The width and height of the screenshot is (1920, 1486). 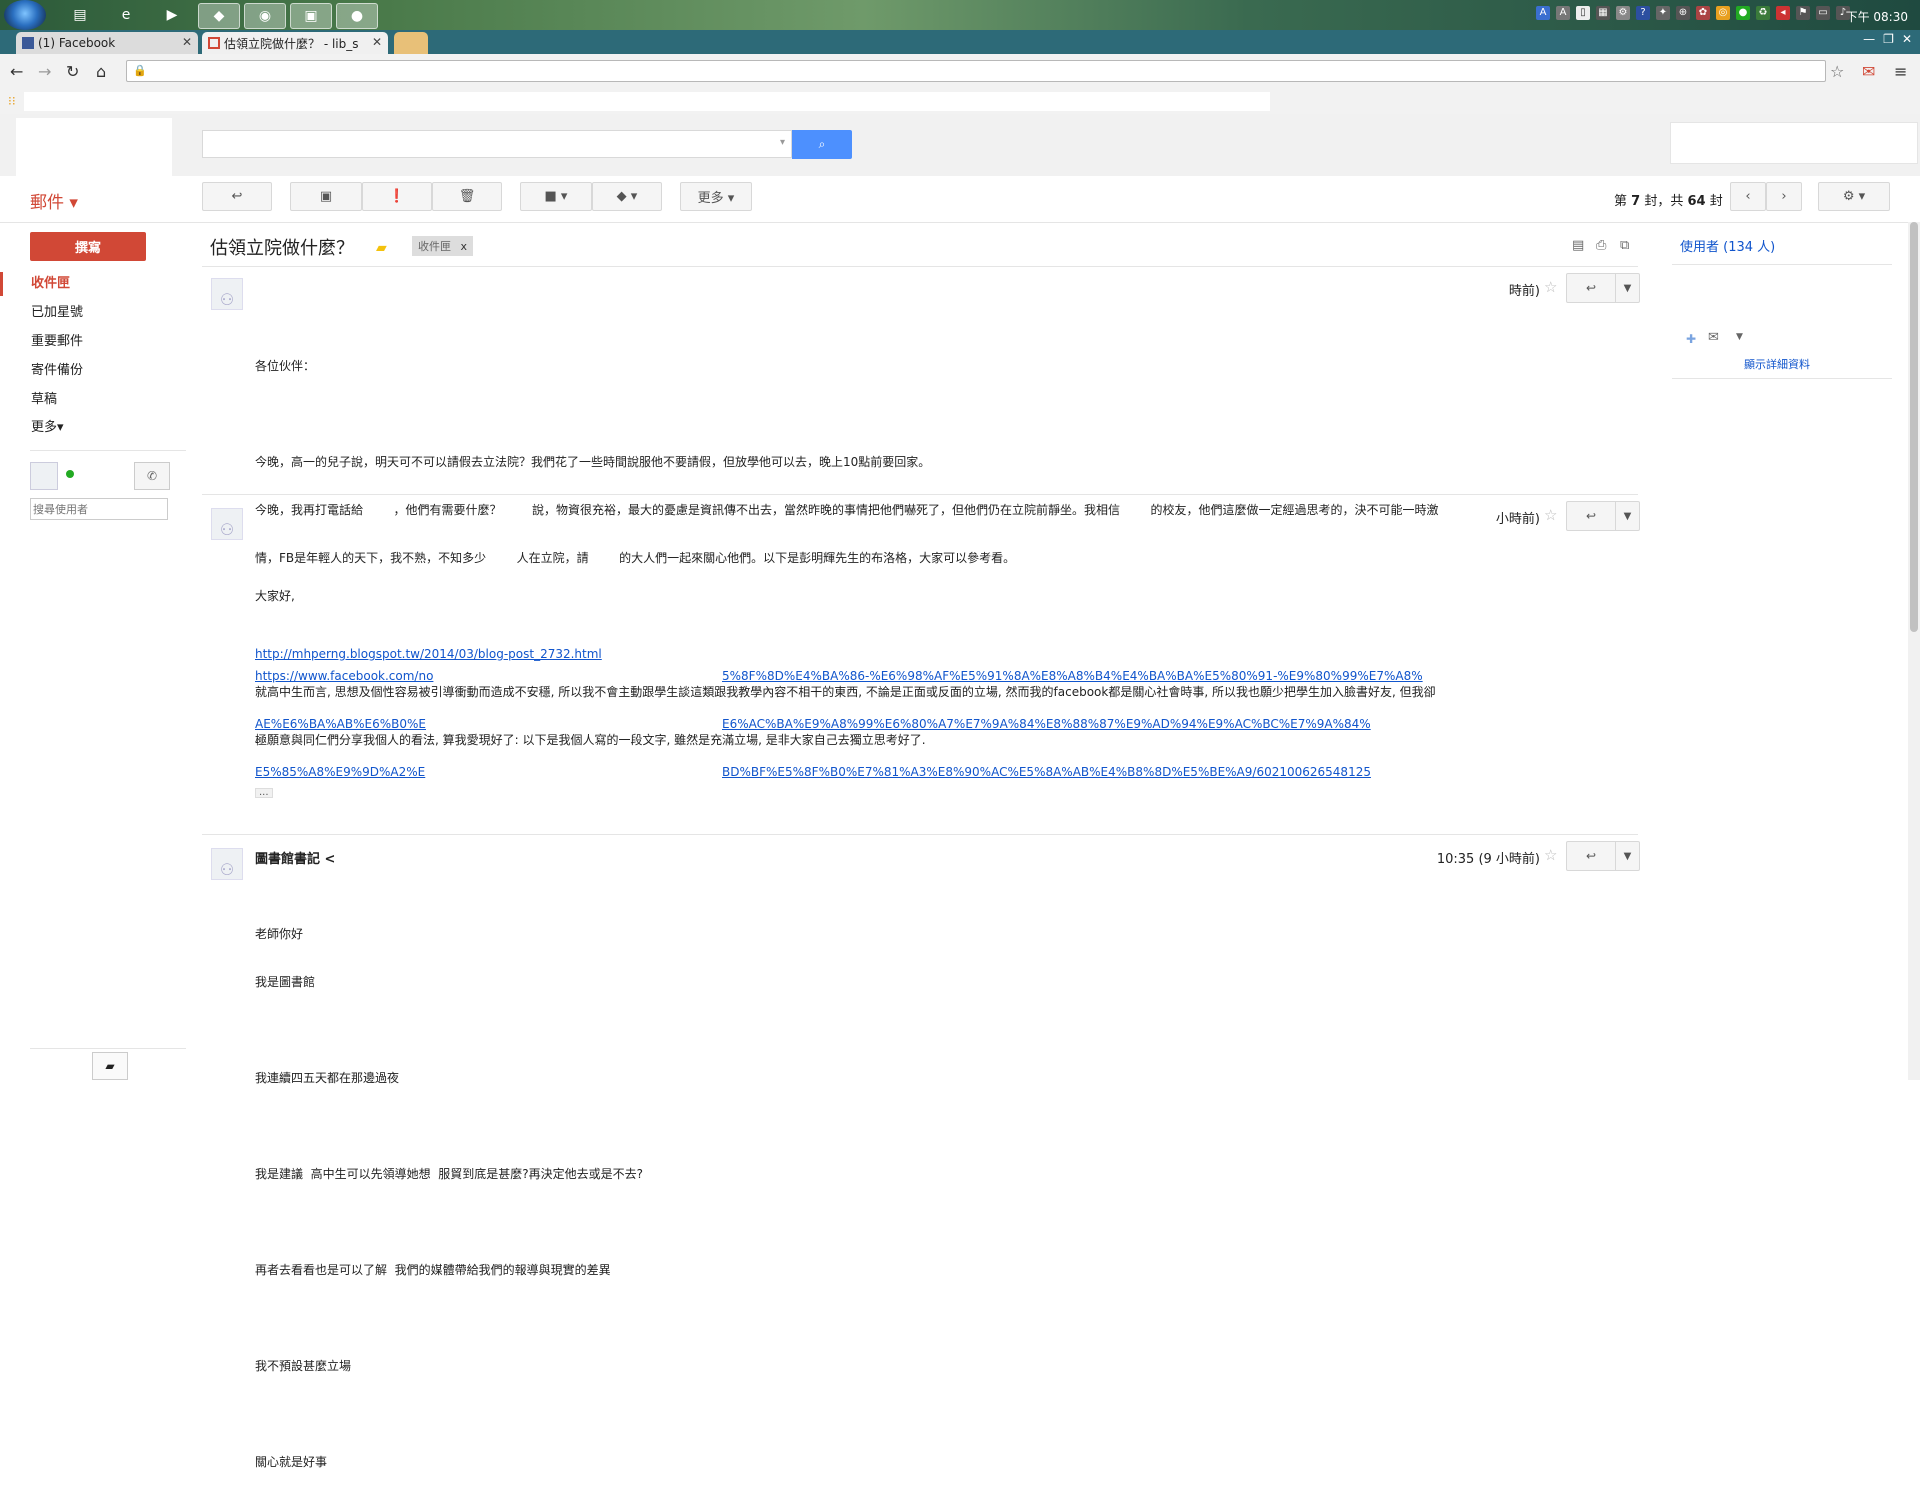 What do you see at coordinates (237, 196) in the screenshot?
I see `back-to-inbox-button: ↩` at bounding box center [237, 196].